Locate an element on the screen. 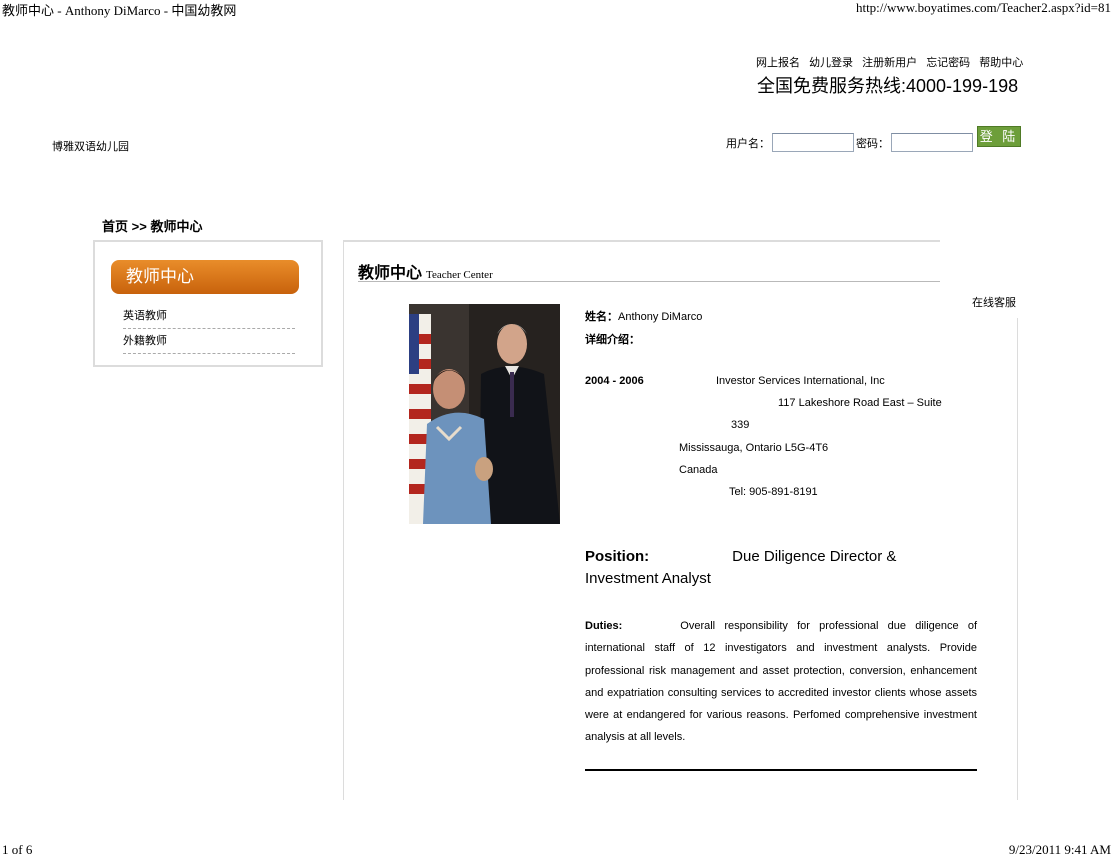 This screenshot has height=859, width=1111. teacher-name: Anthony DiMarco is located at coordinates (660, 317).